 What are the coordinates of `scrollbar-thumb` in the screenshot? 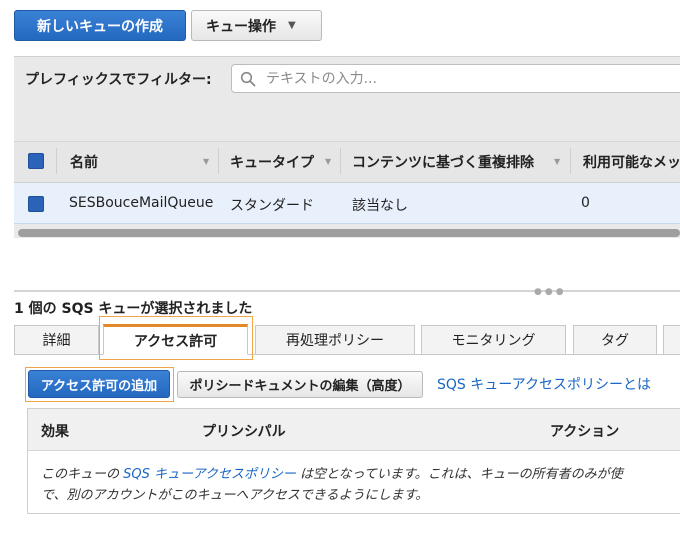 It's located at (349, 233).